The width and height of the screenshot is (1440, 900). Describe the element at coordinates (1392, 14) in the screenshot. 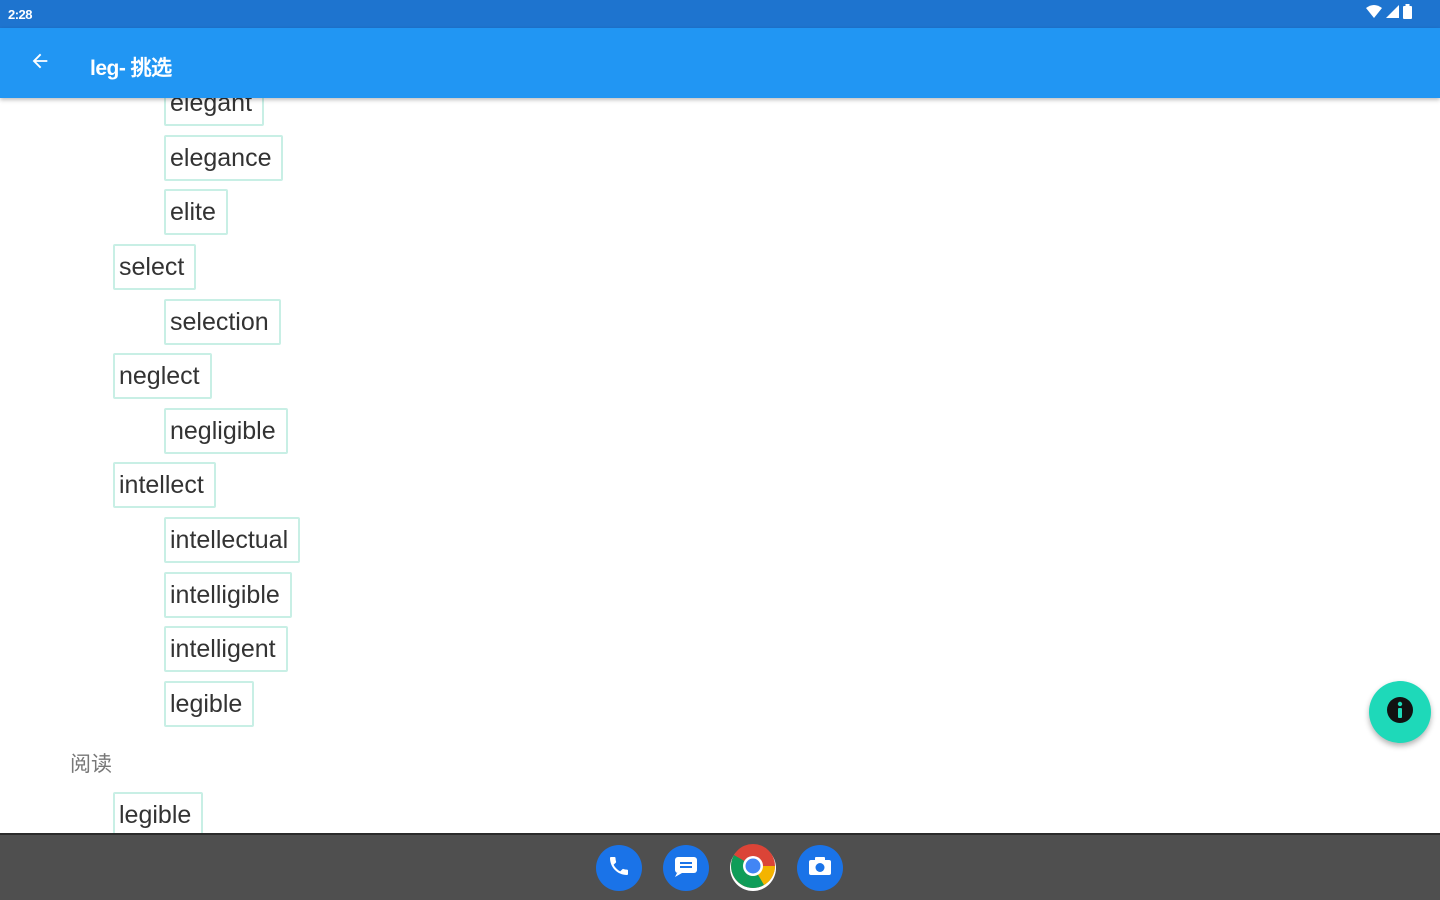

I see `signal-icon` at that location.